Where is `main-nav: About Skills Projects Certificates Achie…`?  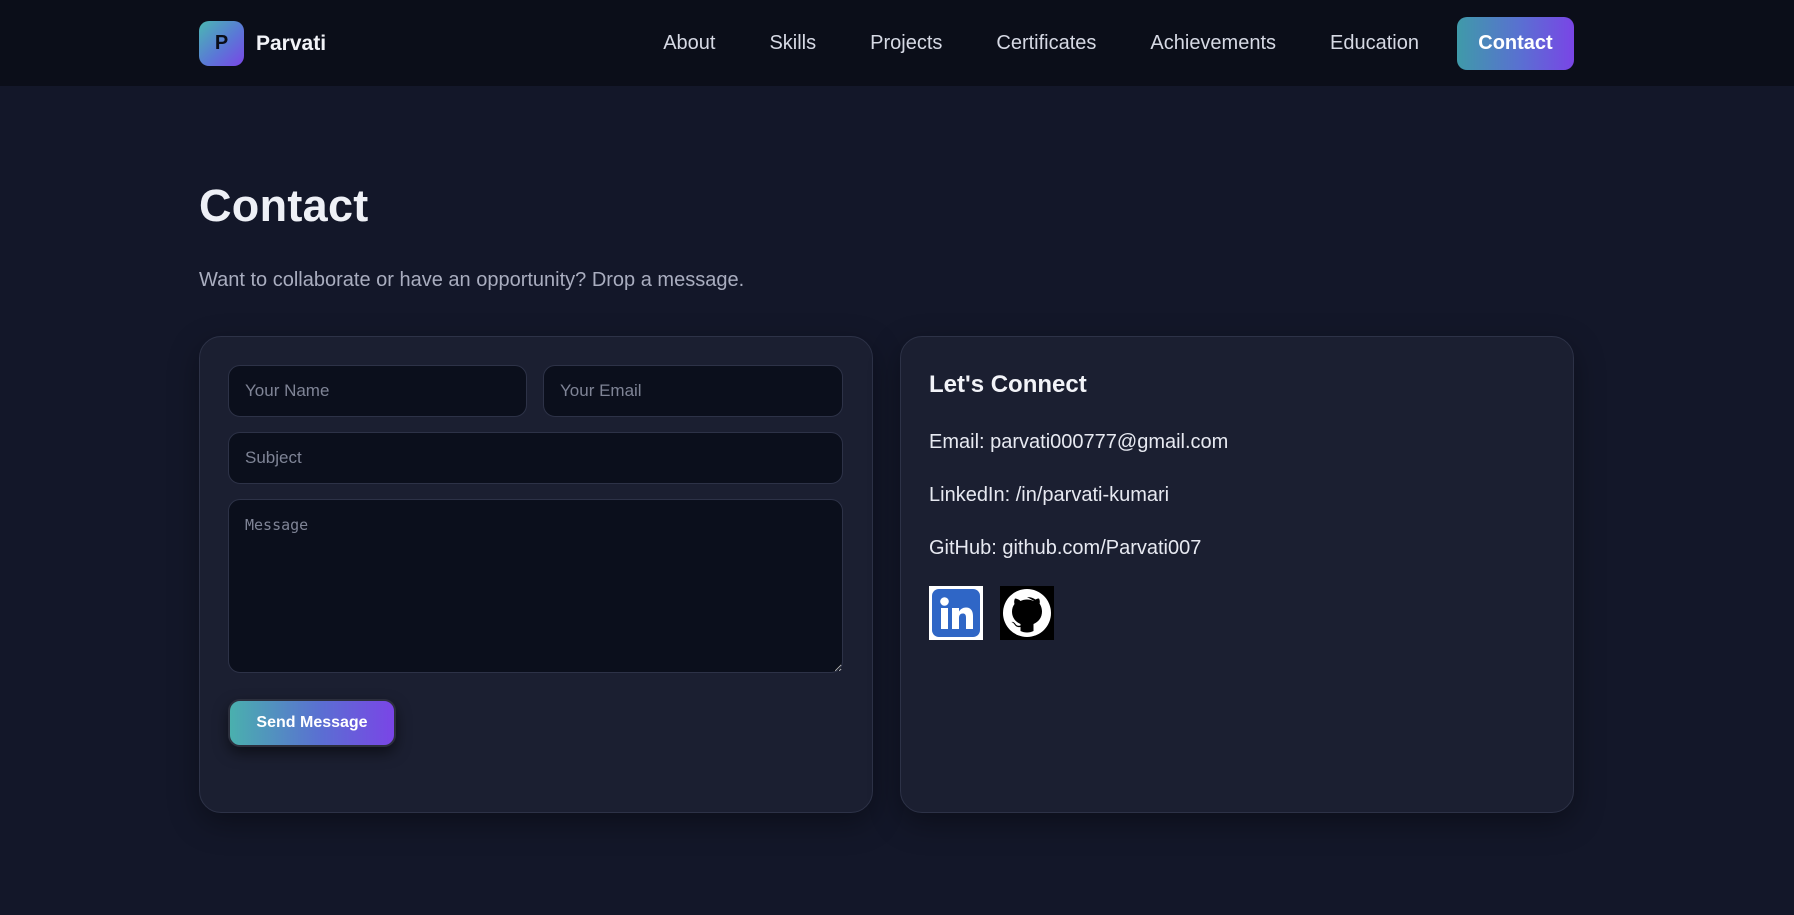 main-nav: About Skills Projects Certificates Achie… is located at coordinates (1118, 43).